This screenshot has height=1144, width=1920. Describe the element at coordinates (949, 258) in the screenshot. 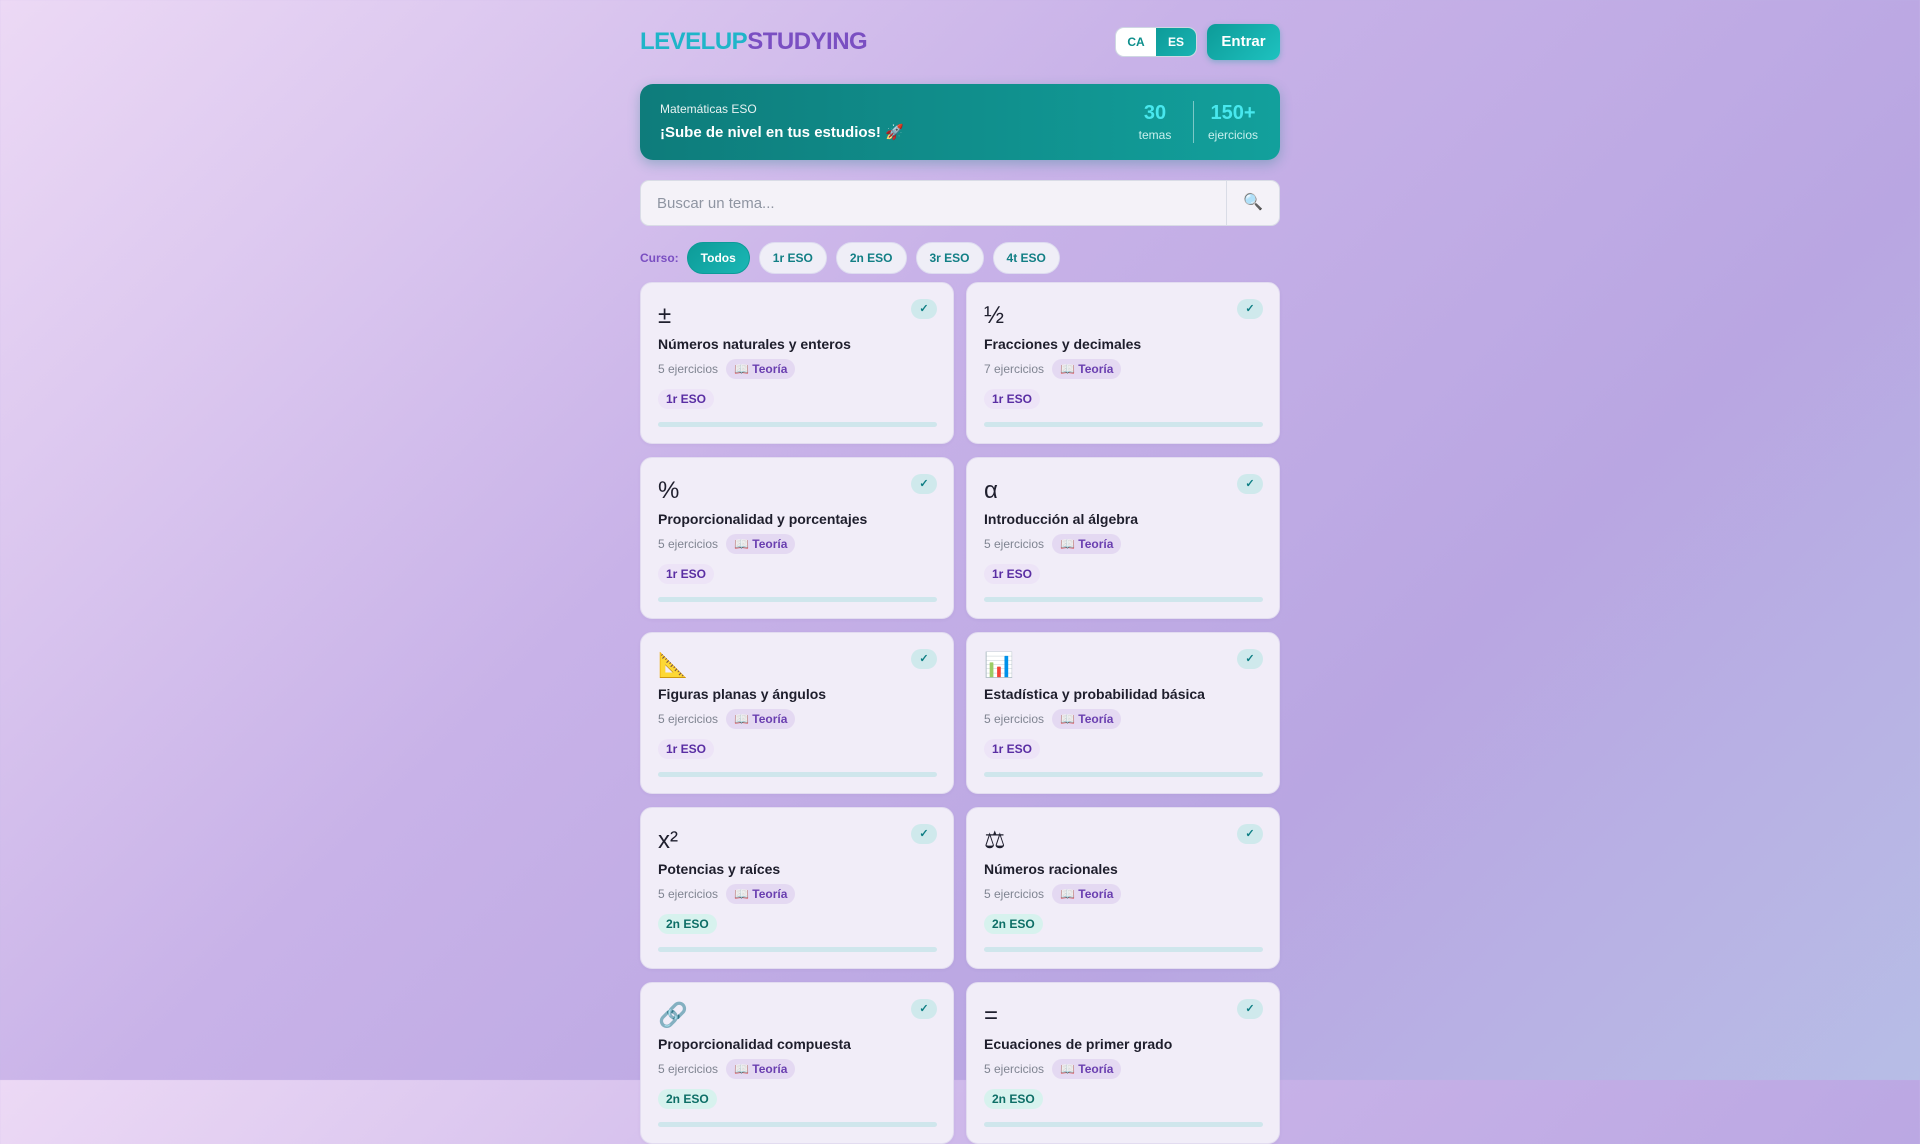

I see `filter-chip: 3r ESO` at that location.